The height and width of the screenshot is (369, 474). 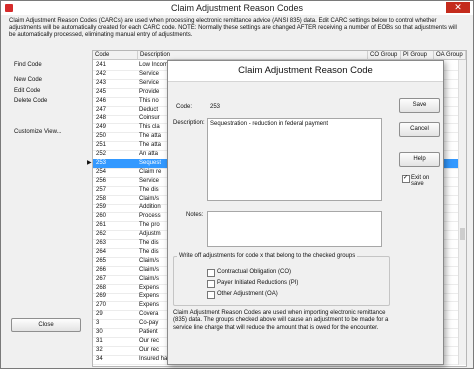 What do you see at coordinates (420, 181) in the screenshot?
I see `exit-on-save-label: Exit on save` at bounding box center [420, 181].